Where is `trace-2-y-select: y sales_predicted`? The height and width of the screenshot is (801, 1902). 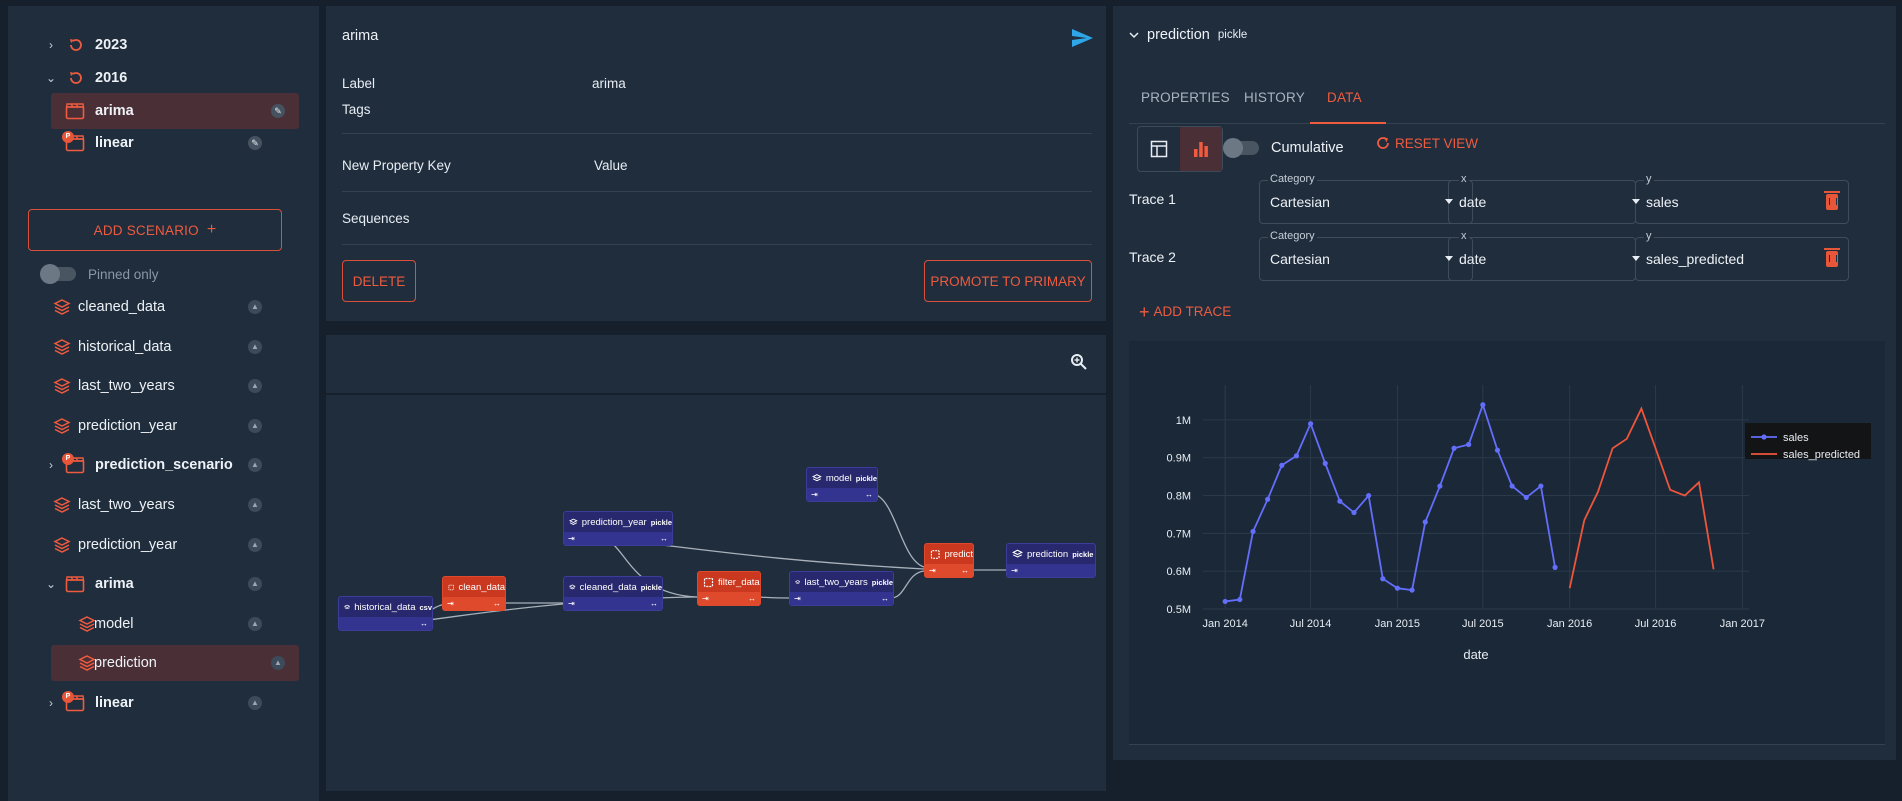 trace-2-y-select: y sales_predicted is located at coordinates (1740, 255).